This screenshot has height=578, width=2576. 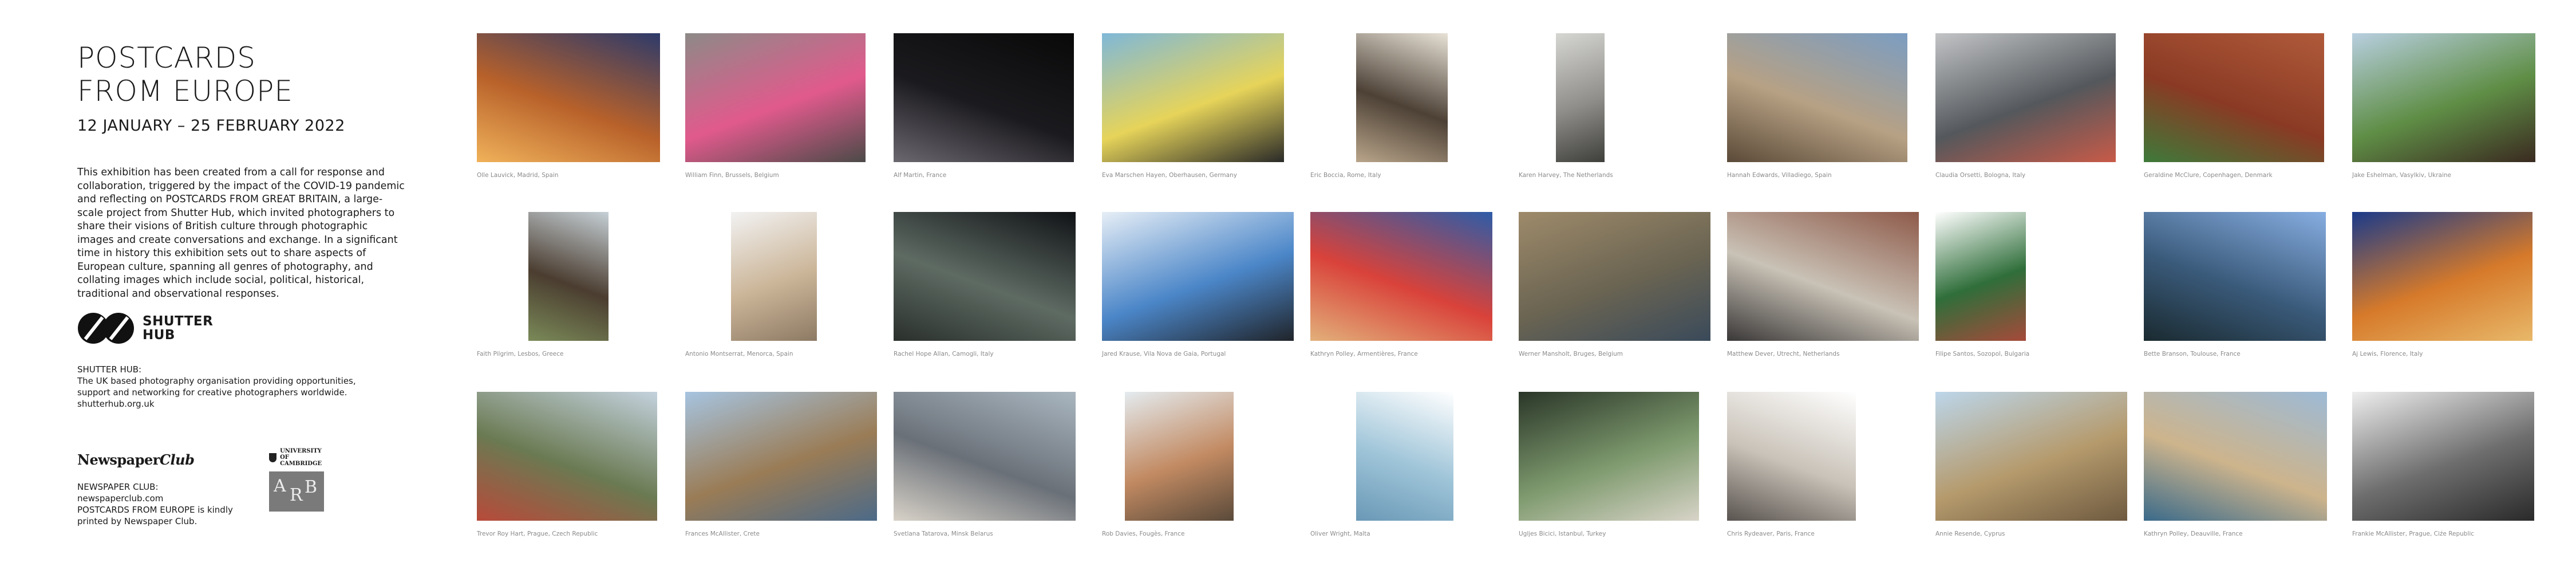 I want to click on photo-caption: Antonio Montserrat, Menorca, Spain, so click(x=739, y=354).